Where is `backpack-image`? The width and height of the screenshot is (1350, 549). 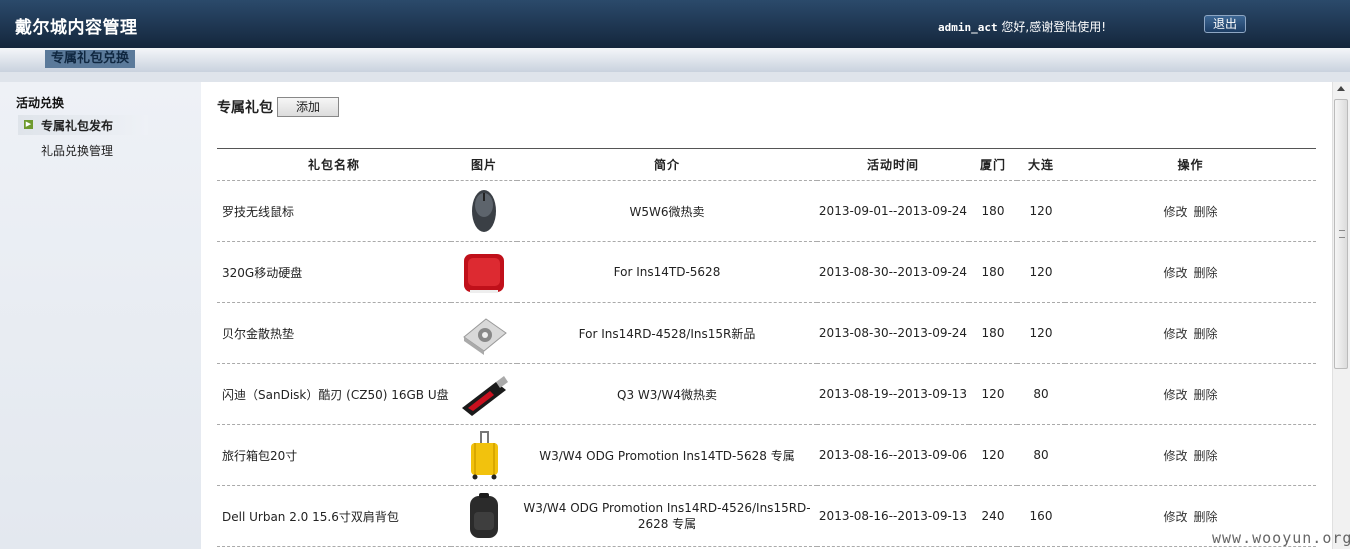
backpack-image is located at coordinates (484, 516).